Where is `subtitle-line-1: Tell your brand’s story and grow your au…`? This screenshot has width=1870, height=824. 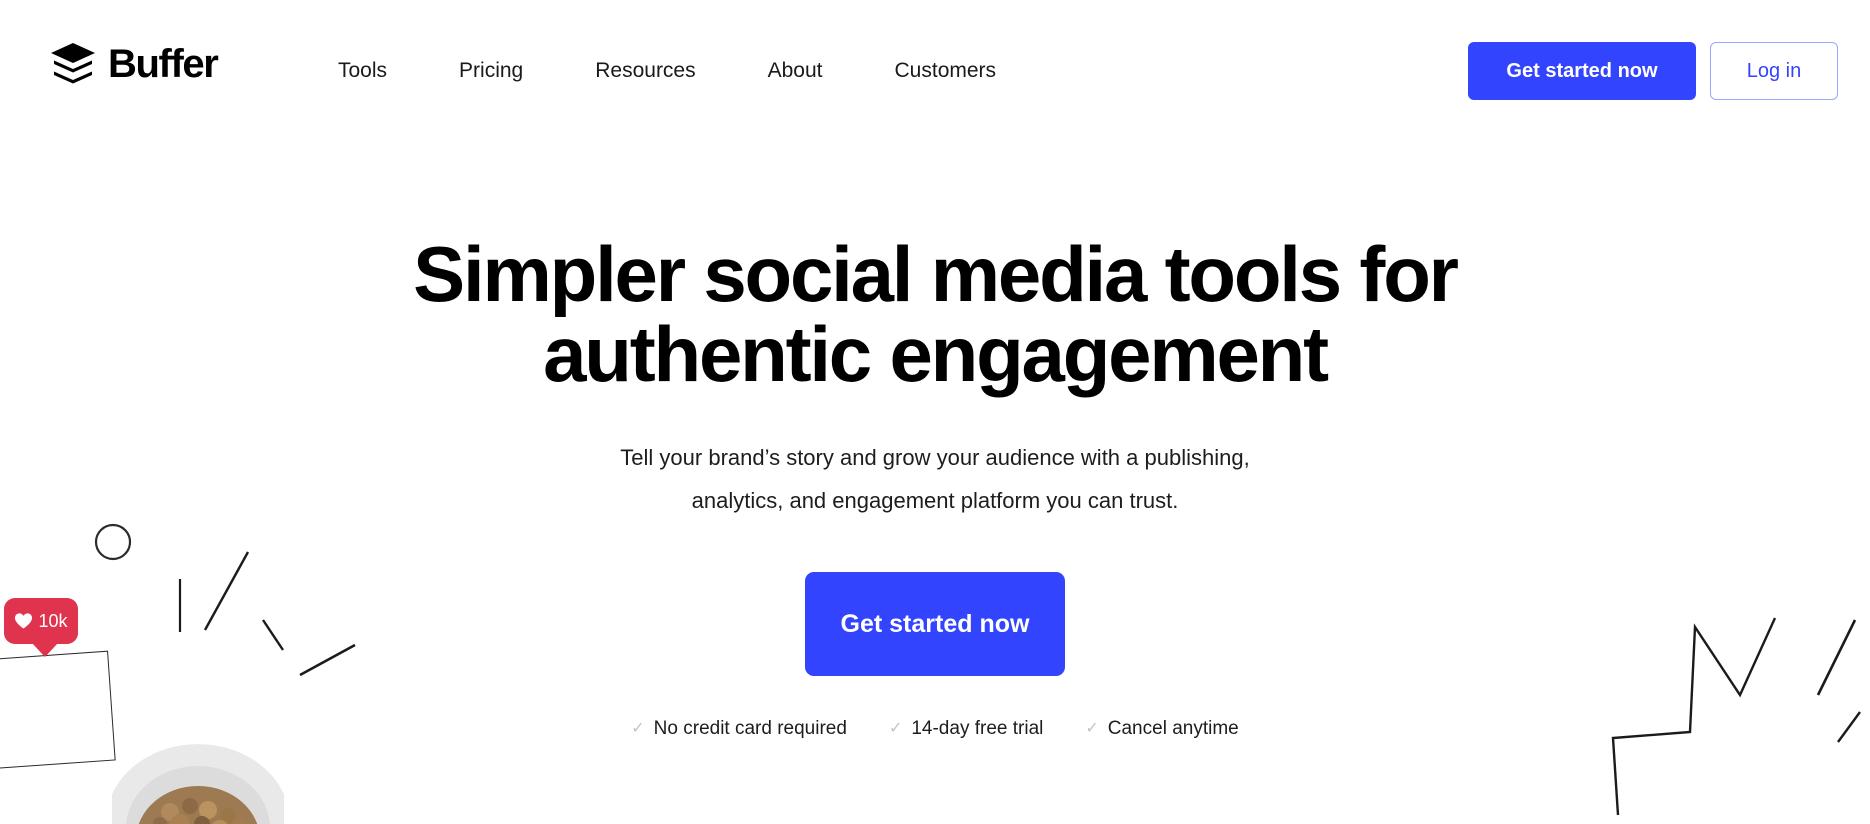 subtitle-line-1: Tell your brand’s story and grow your au… is located at coordinates (935, 457).